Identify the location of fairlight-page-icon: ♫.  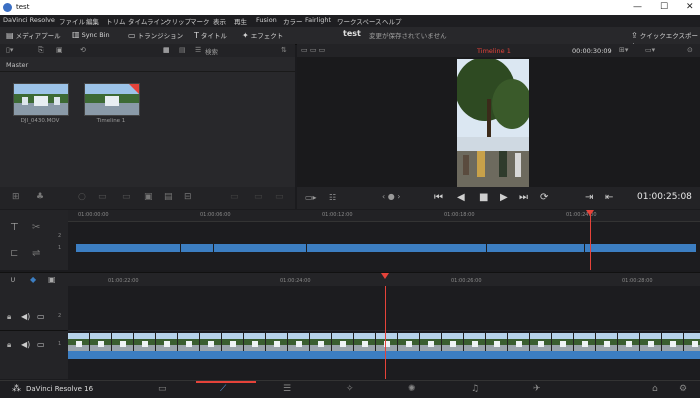
(475, 389).